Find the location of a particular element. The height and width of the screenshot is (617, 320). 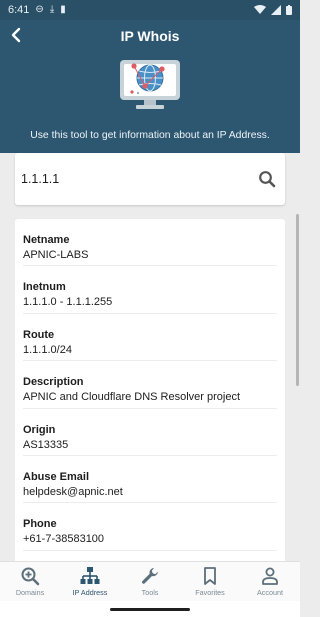

search-icon is located at coordinates (267, 179).